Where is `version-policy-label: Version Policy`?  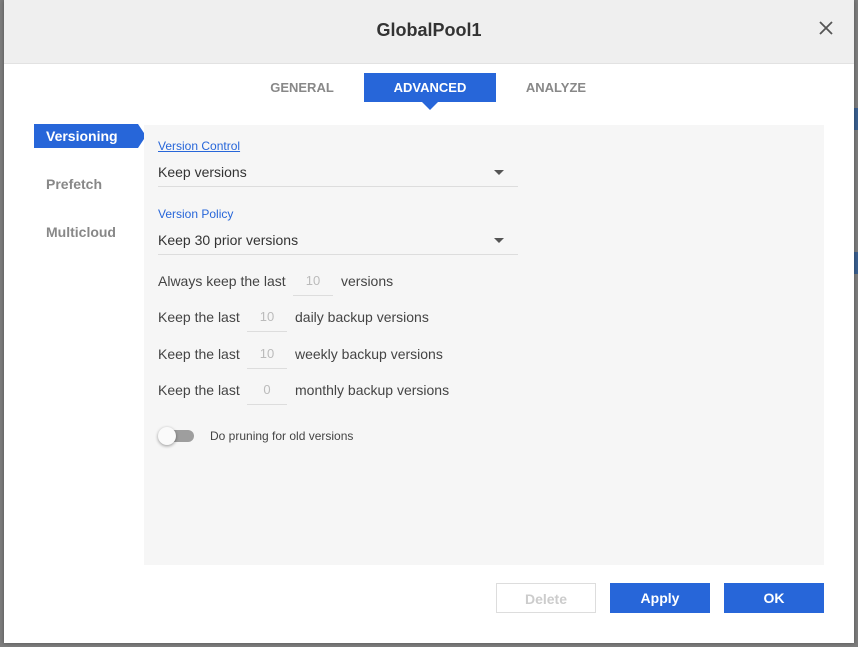 version-policy-label: Version Policy is located at coordinates (196, 214).